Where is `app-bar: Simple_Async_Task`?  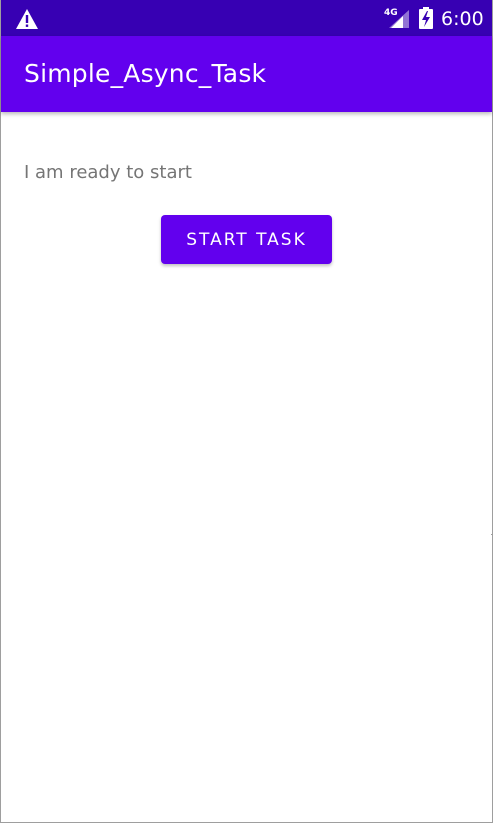 app-bar: Simple_Async_Task is located at coordinates (246, 74).